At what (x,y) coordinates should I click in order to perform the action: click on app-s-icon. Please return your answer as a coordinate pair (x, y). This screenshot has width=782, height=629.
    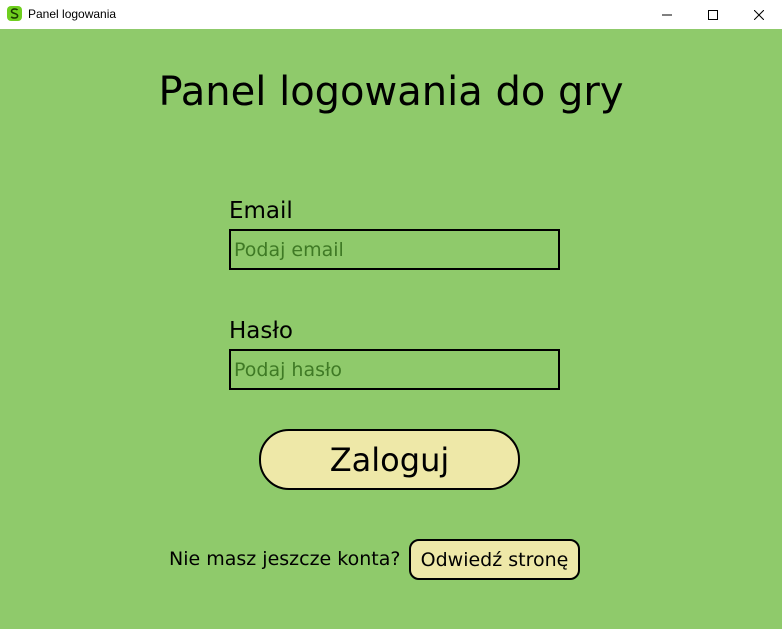
    Looking at the image, I should click on (14, 13).